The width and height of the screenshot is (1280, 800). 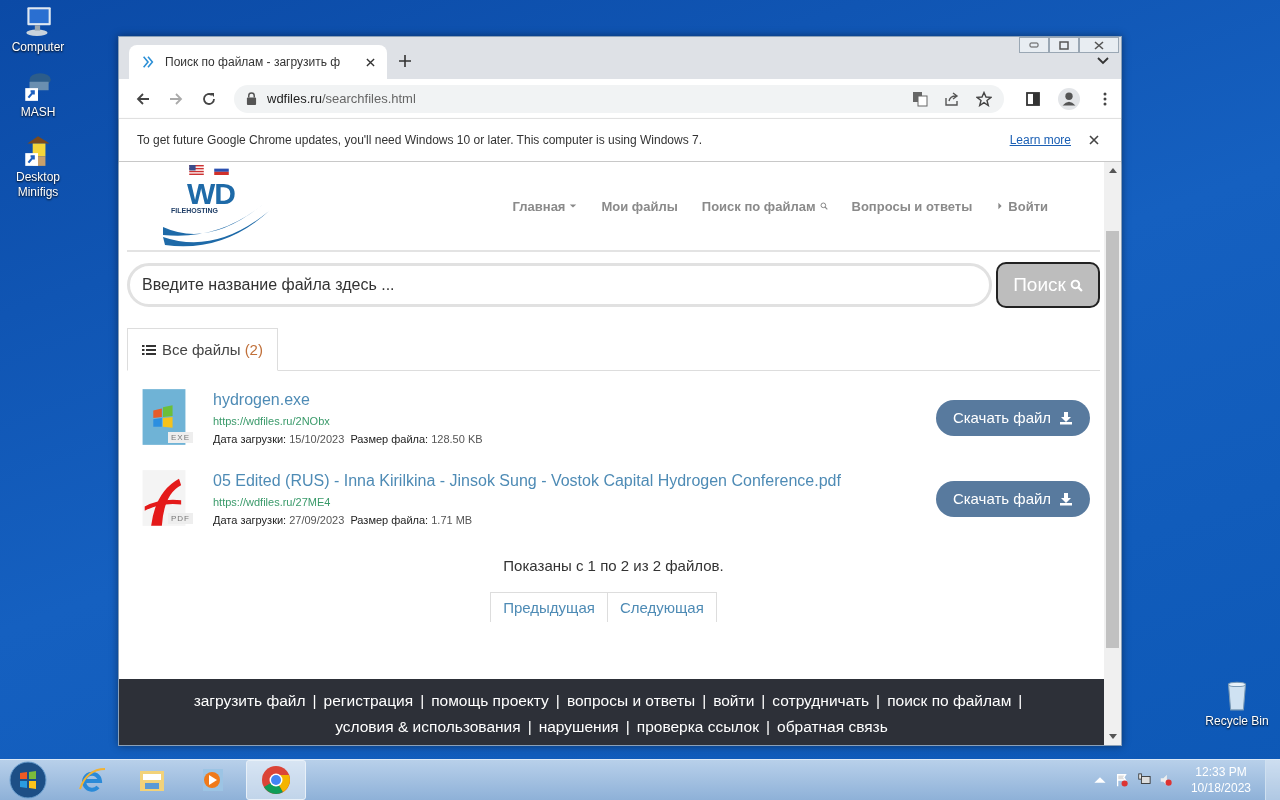 What do you see at coordinates (348, 438) in the screenshot?
I see `file-details: Дата загрузки: 15/10/2023 Размер файла: 128.50 KB` at bounding box center [348, 438].